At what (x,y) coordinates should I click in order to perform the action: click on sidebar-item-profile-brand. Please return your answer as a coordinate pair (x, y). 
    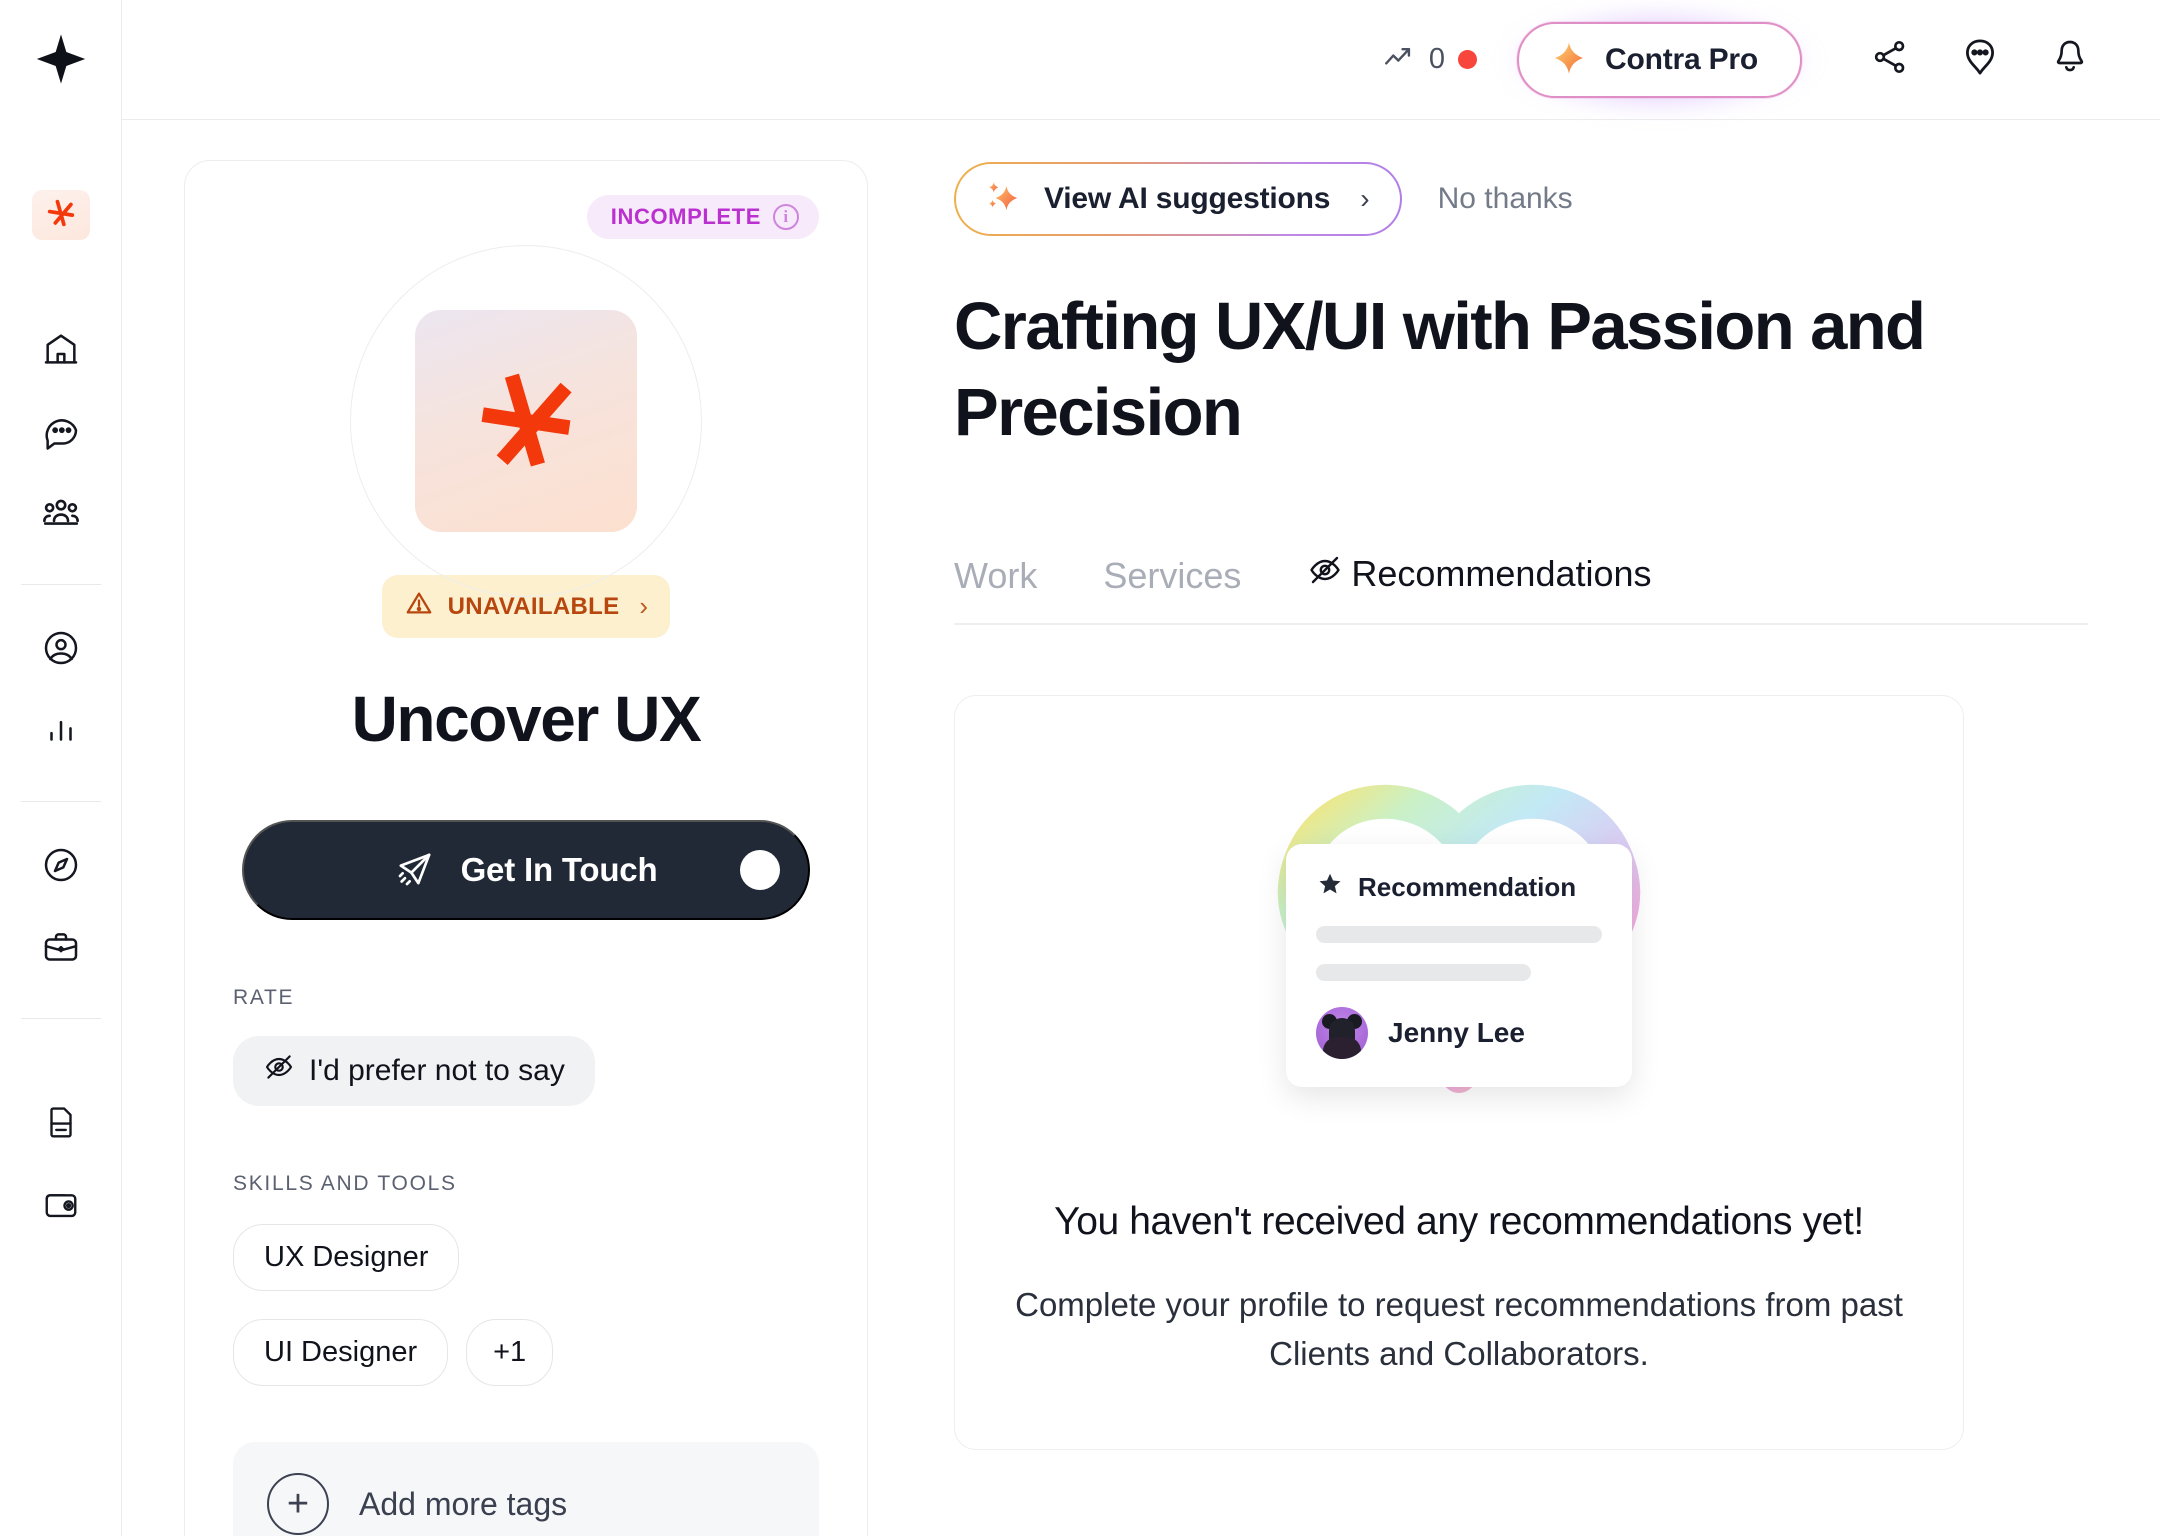
    Looking at the image, I should click on (60, 215).